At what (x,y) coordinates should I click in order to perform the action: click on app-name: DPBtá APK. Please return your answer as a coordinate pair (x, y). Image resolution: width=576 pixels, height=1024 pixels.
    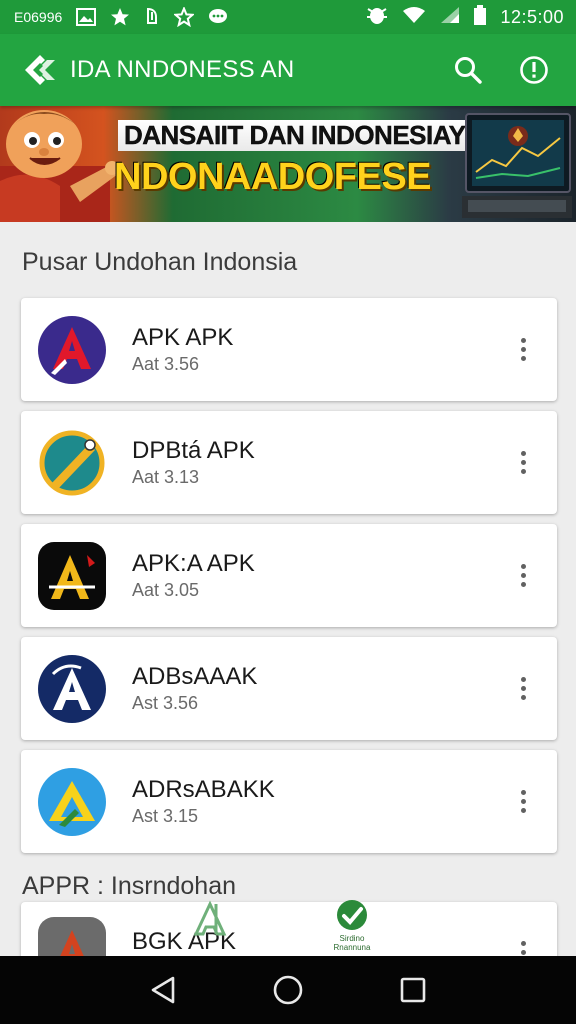
    Looking at the image, I should click on (193, 450).